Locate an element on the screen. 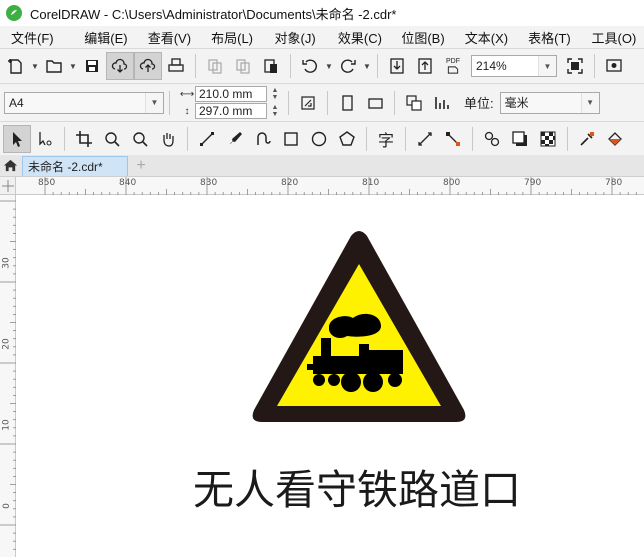 The image size is (644, 557). open-dropdown-icon: ▼ is located at coordinates (73, 66).